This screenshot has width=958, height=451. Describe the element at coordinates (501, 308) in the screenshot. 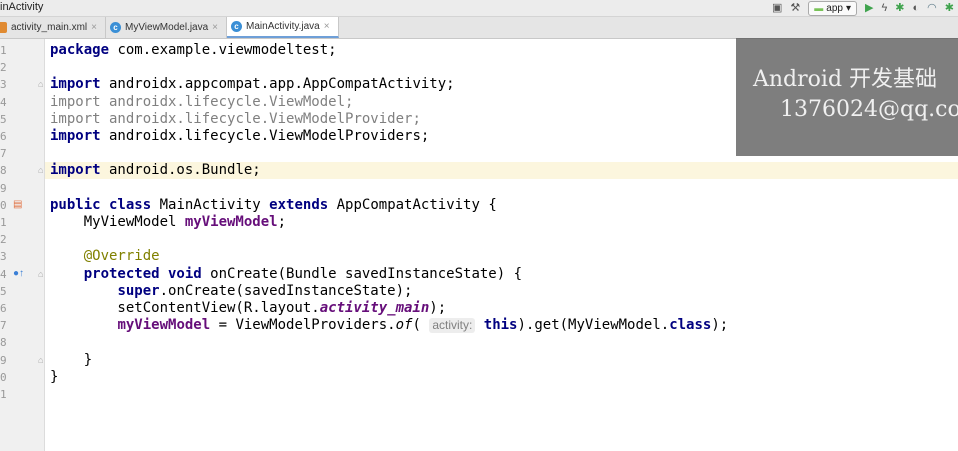

I see `code-line: setContentView(R.layout.activity_main);` at that location.